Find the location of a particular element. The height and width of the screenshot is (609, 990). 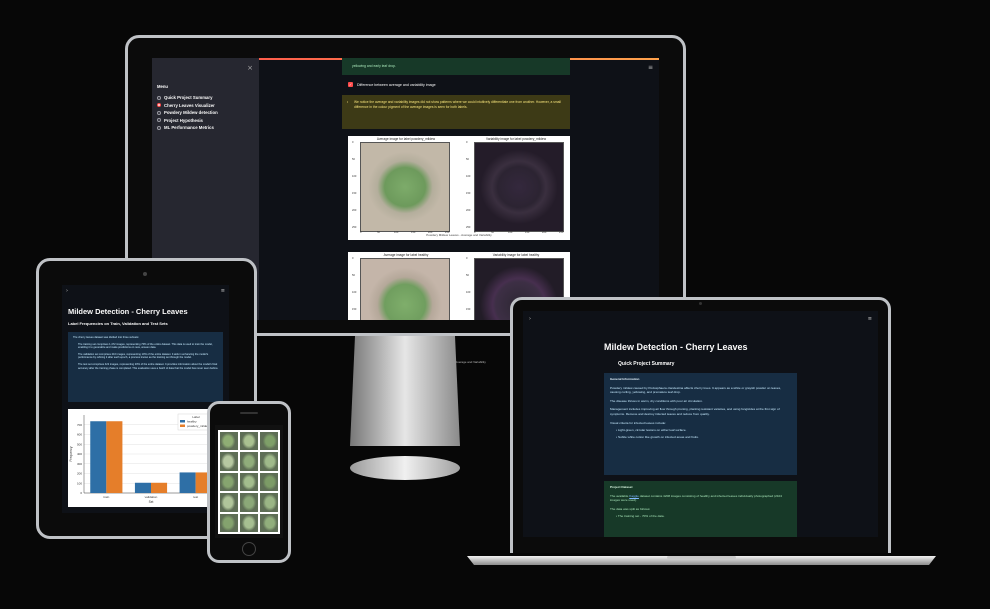

variability-leaf-image is located at coordinates (519, 187).